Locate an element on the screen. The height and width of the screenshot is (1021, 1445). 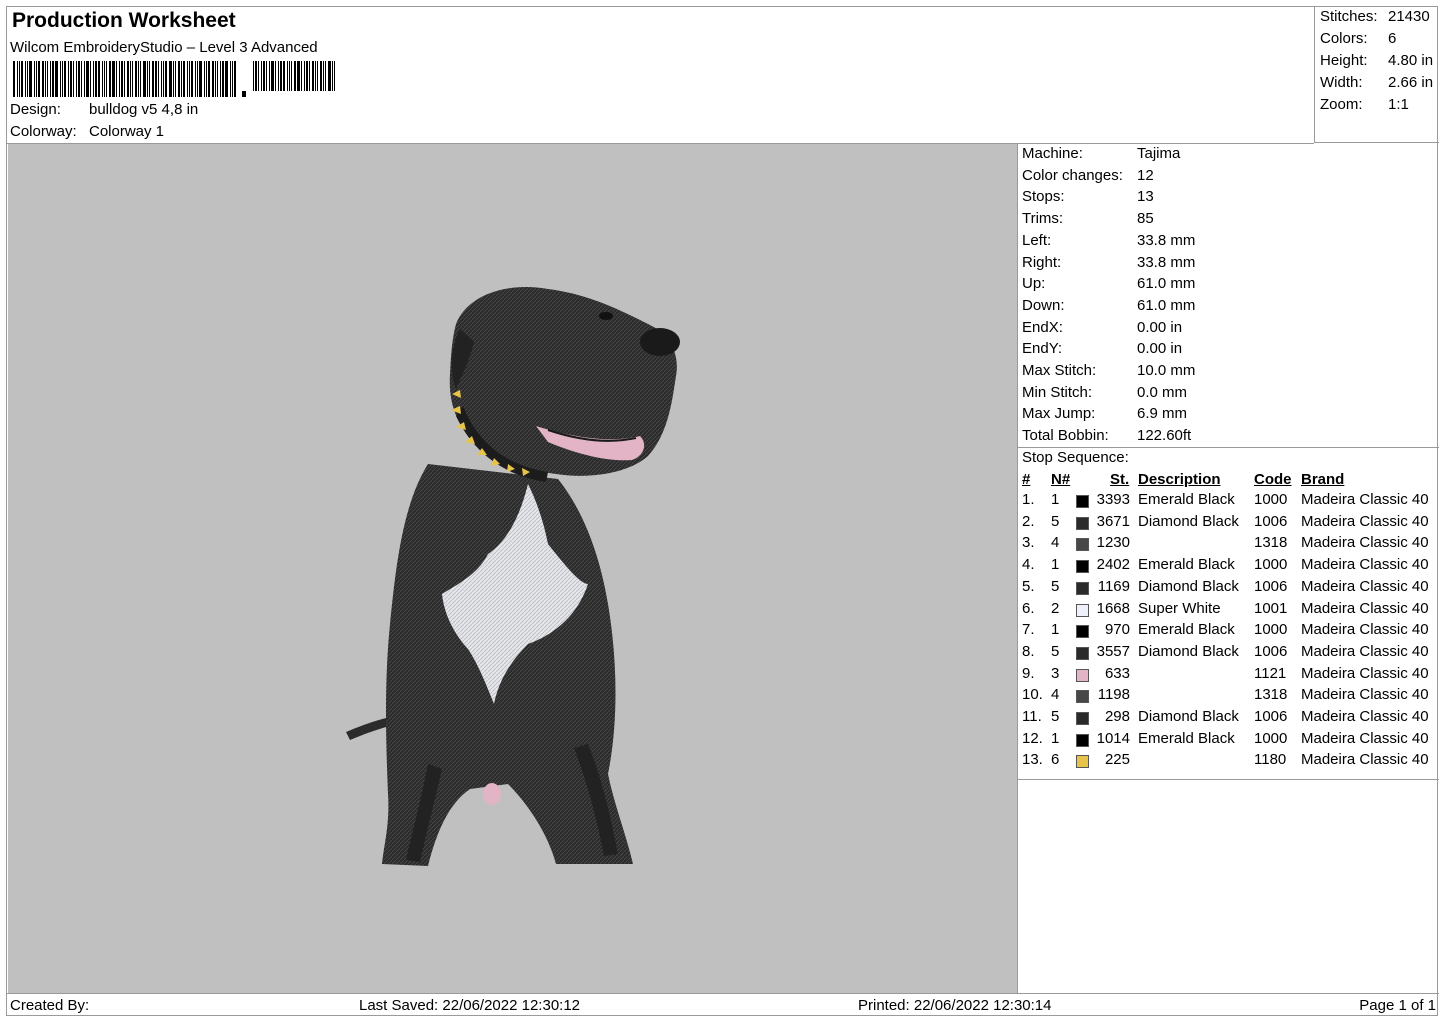
barcode-image is located at coordinates (174, 79).